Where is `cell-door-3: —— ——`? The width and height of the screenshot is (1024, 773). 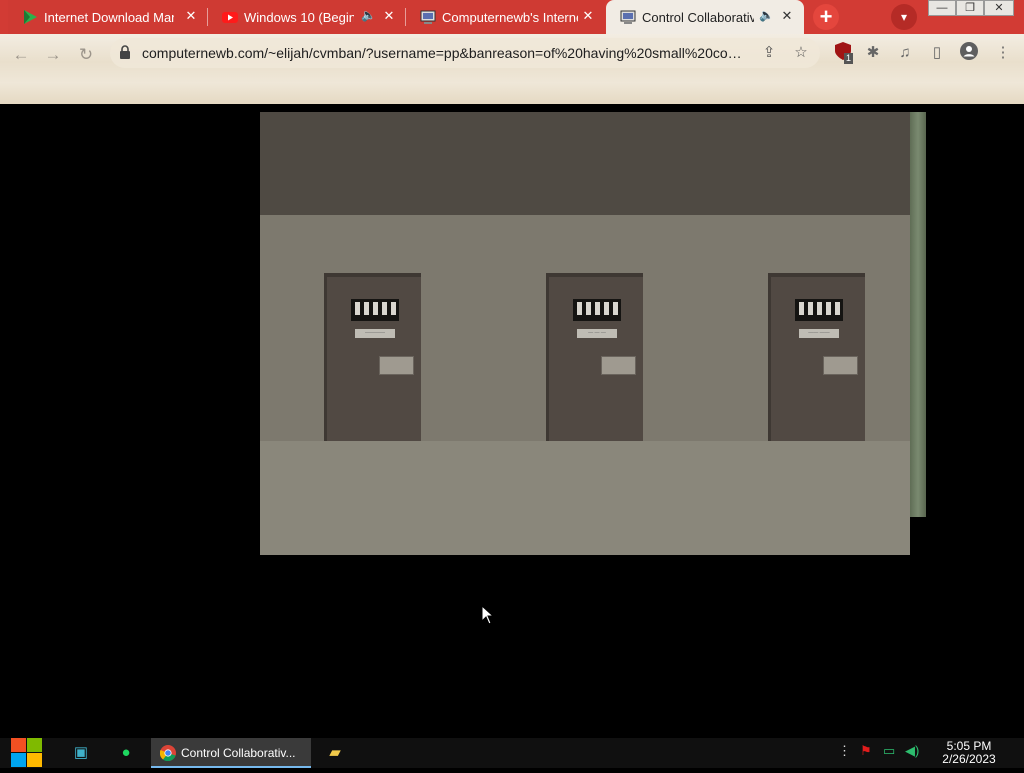
cell-door-3: —— —— is located at coordinates (816, 357).